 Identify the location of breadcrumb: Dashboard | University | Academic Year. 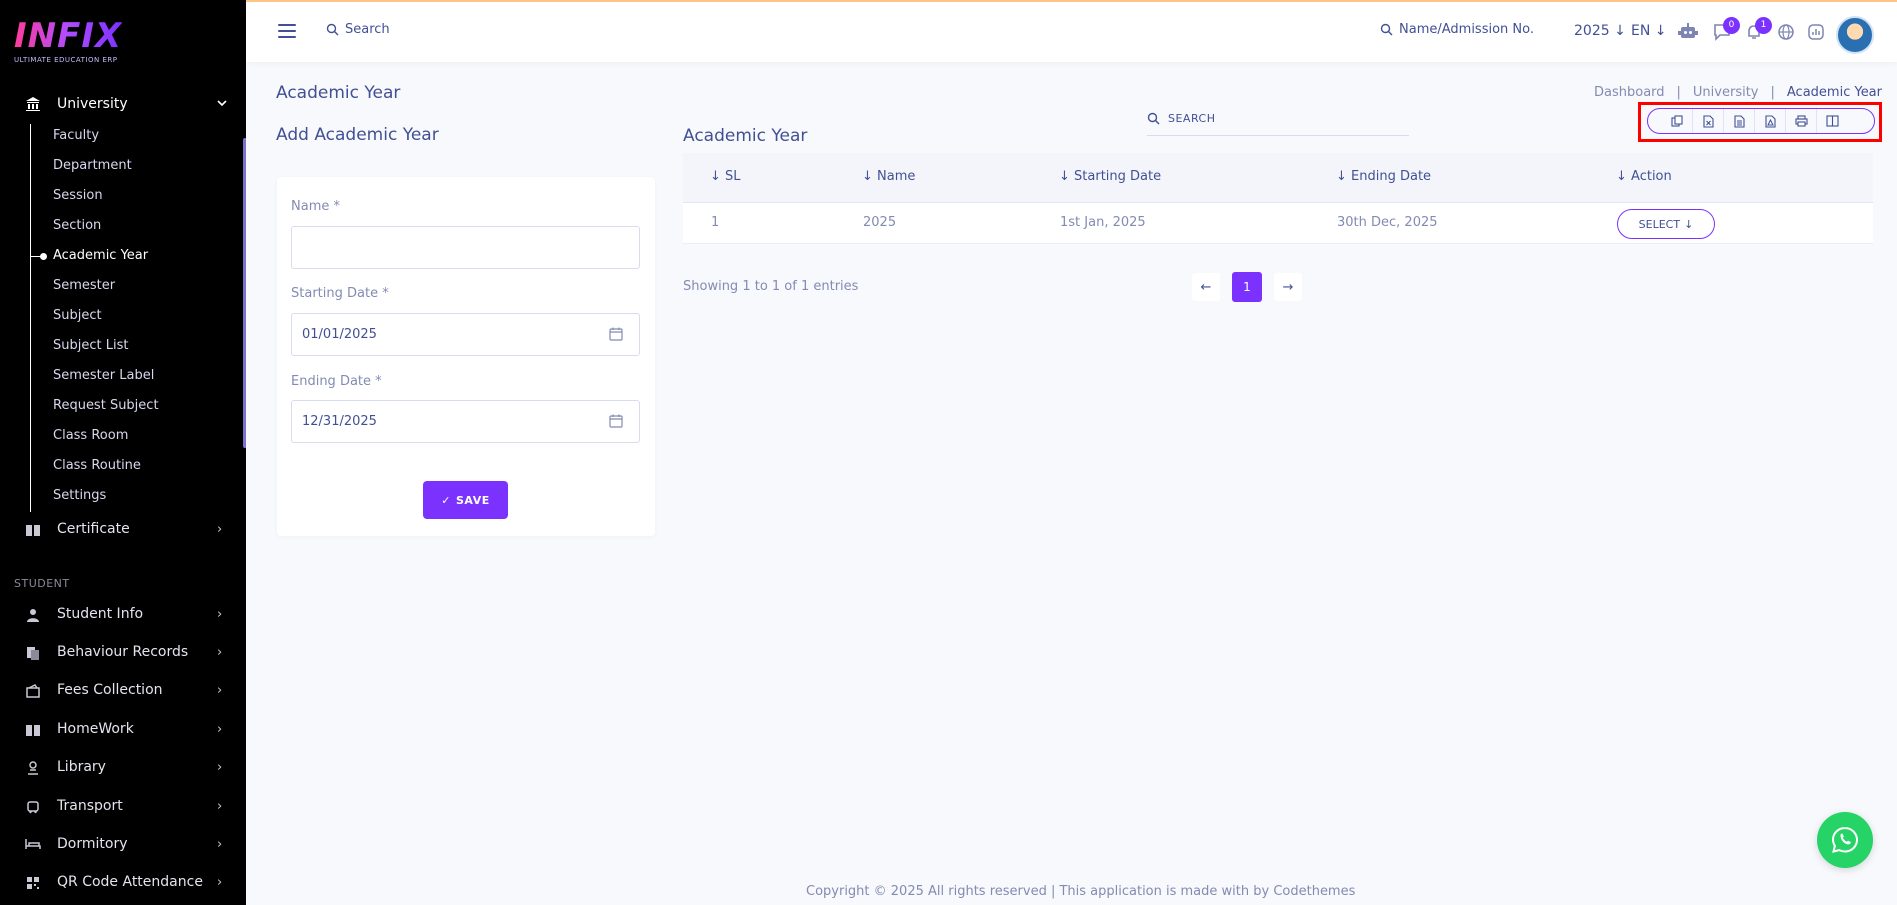
(1738, 92).